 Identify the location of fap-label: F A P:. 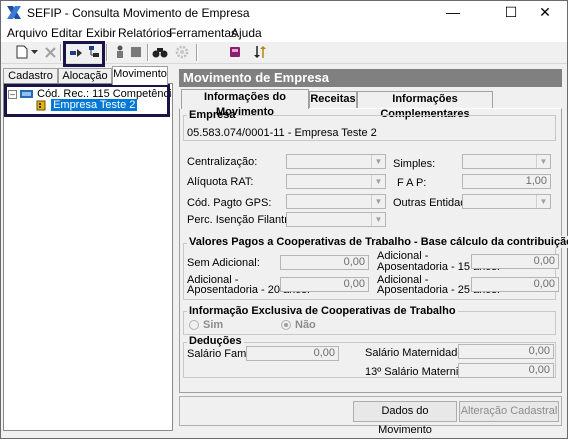
(412, 183).